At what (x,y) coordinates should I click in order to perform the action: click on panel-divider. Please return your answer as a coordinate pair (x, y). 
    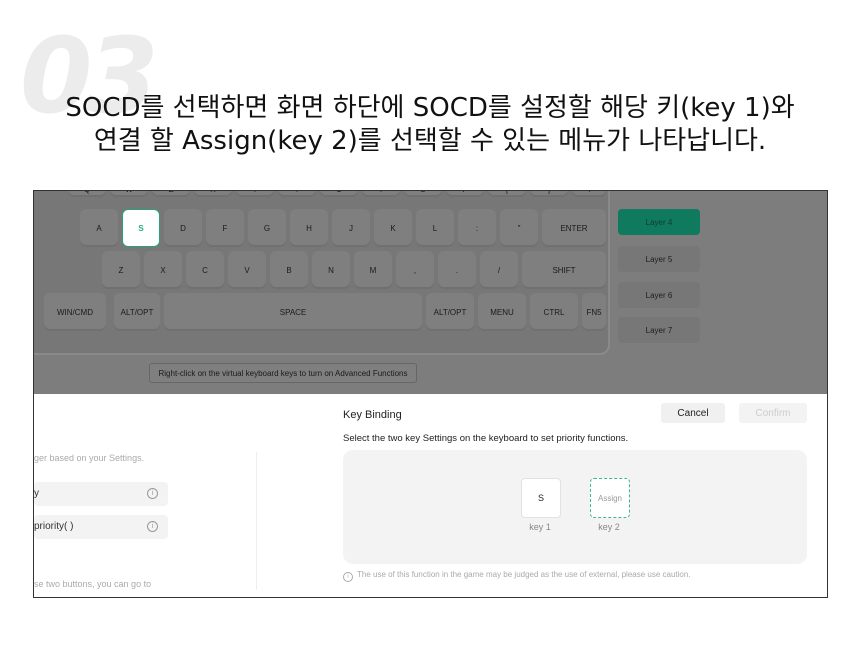
    Looking at the image, I should click on (256, 521).